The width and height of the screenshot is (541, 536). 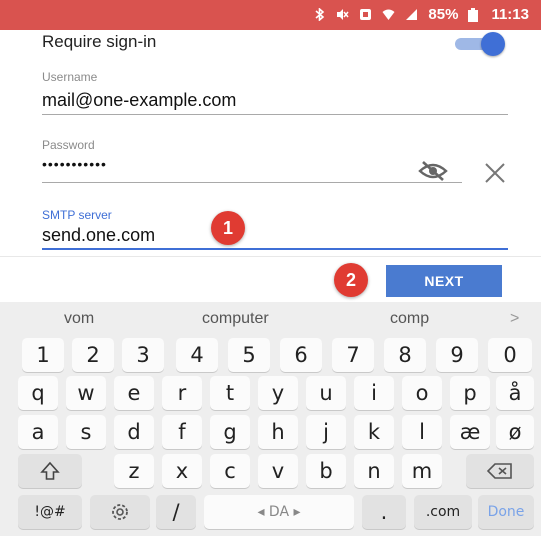 I want to click on key-n: n, so click(x=374, y=471).